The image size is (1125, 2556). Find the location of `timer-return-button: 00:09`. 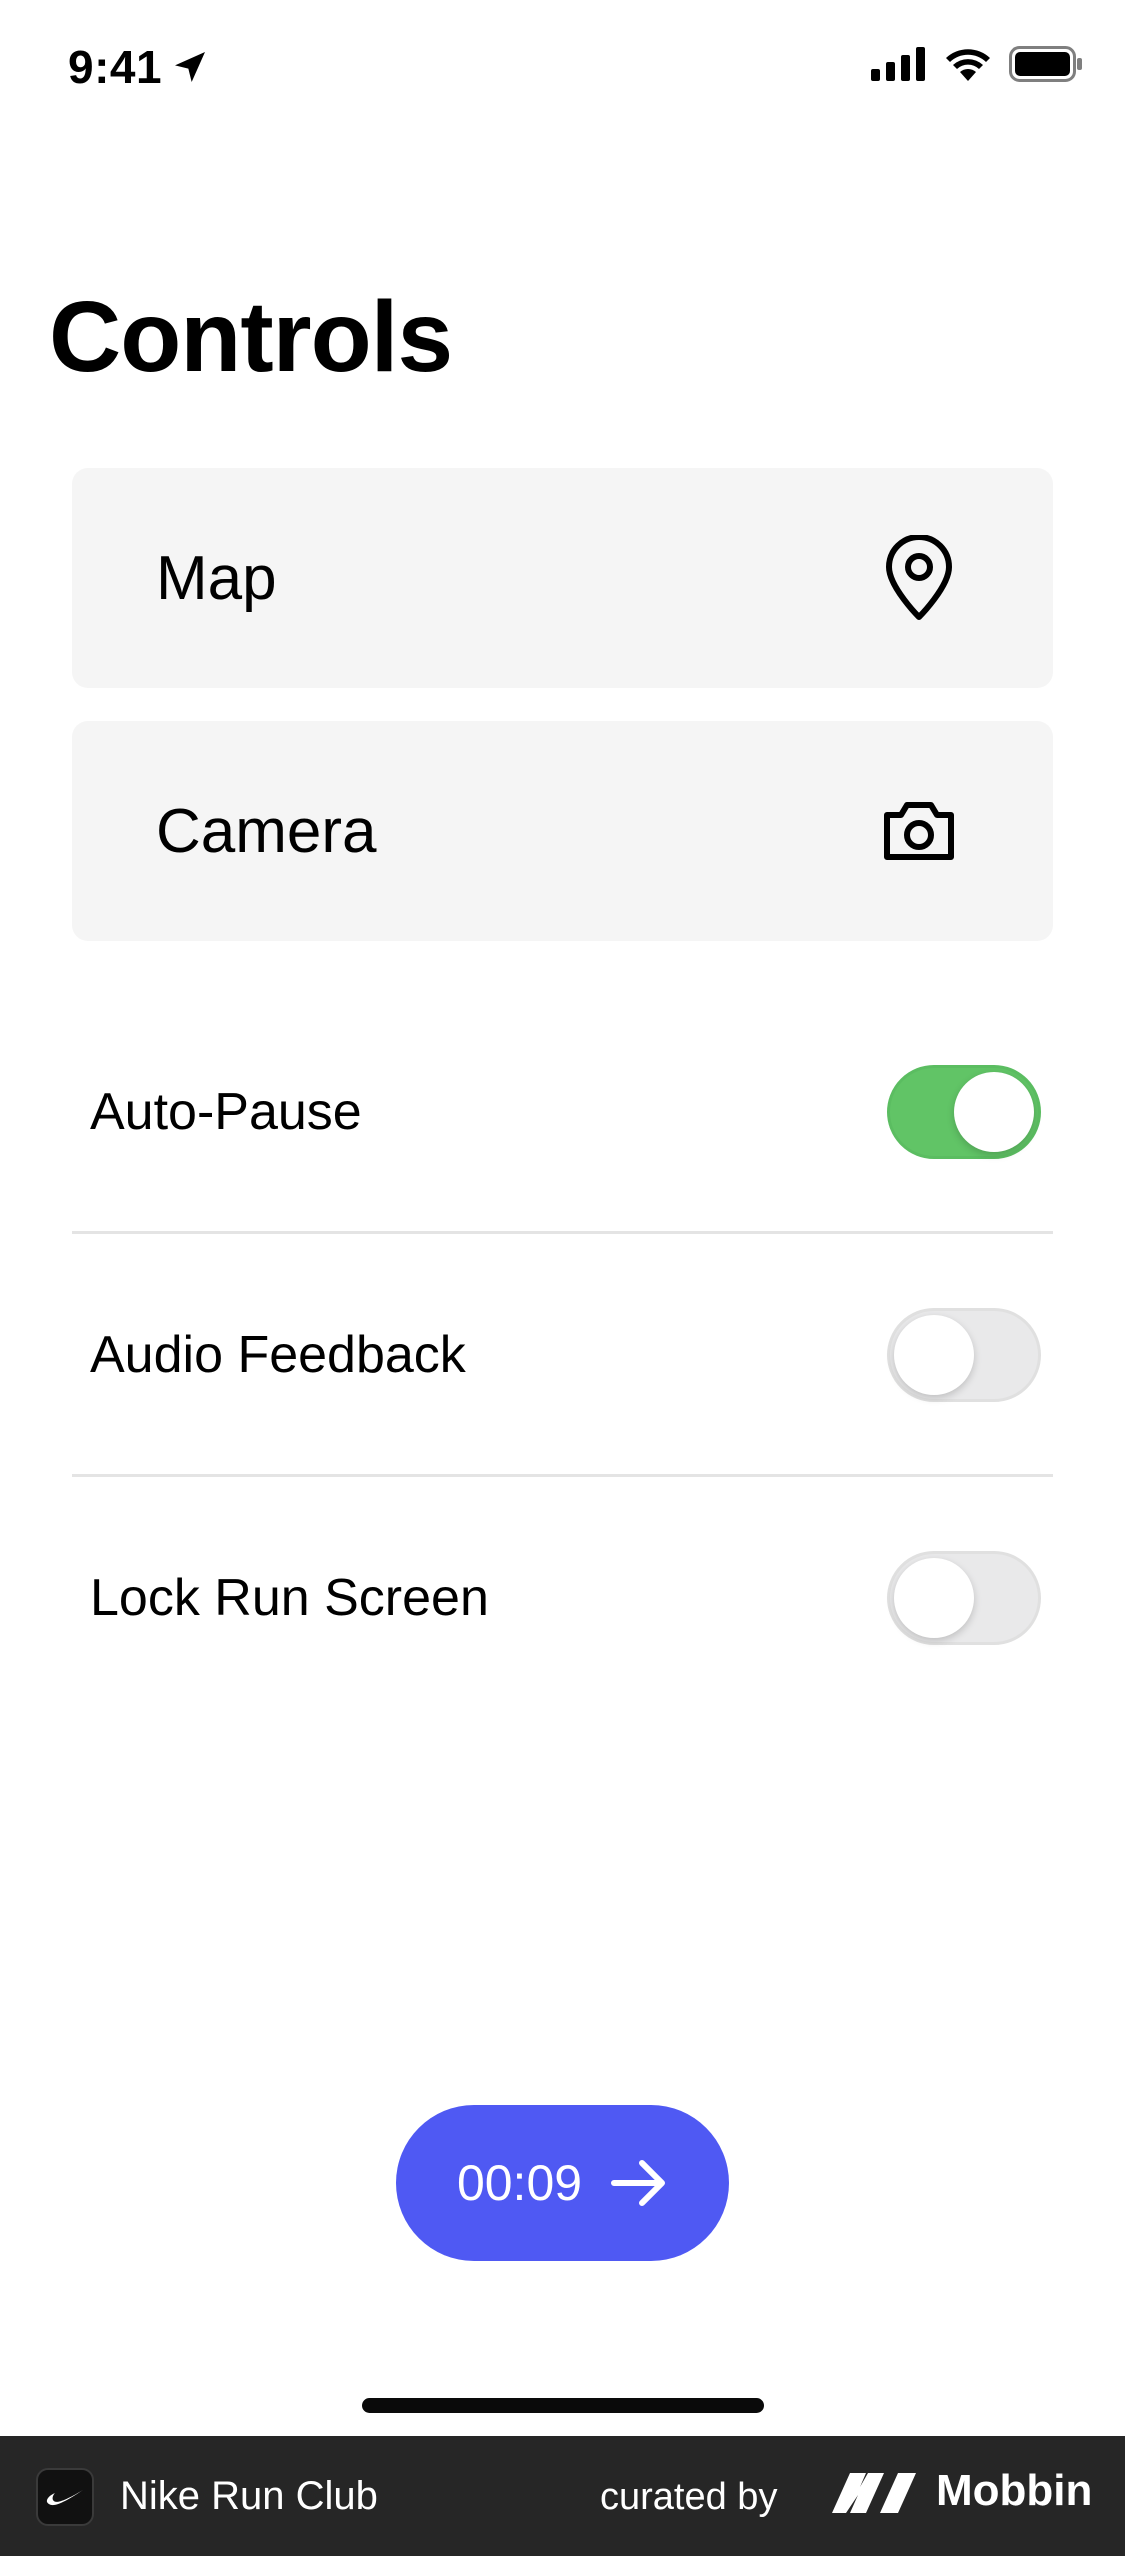

timer-return-button: 00:09 is located at coordinates (562, 2183).